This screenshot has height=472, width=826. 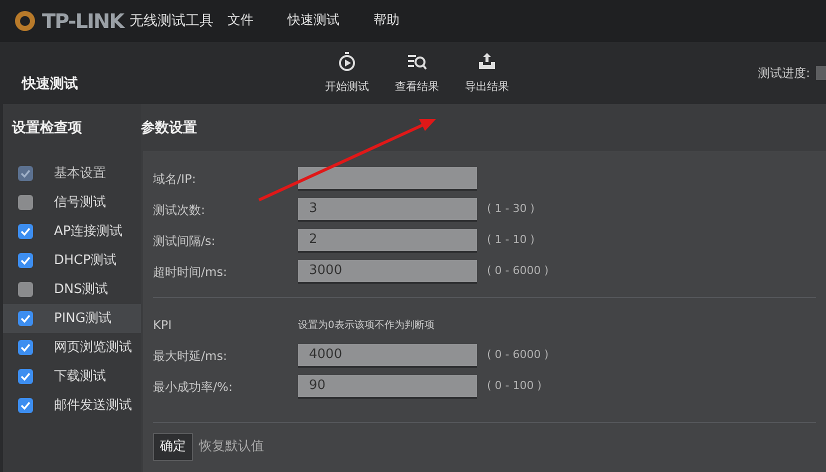 What do you see at coordinates (387, 21) in the screenshot?
I see `menu-item: 帮助` at bounding box center [387, 21].